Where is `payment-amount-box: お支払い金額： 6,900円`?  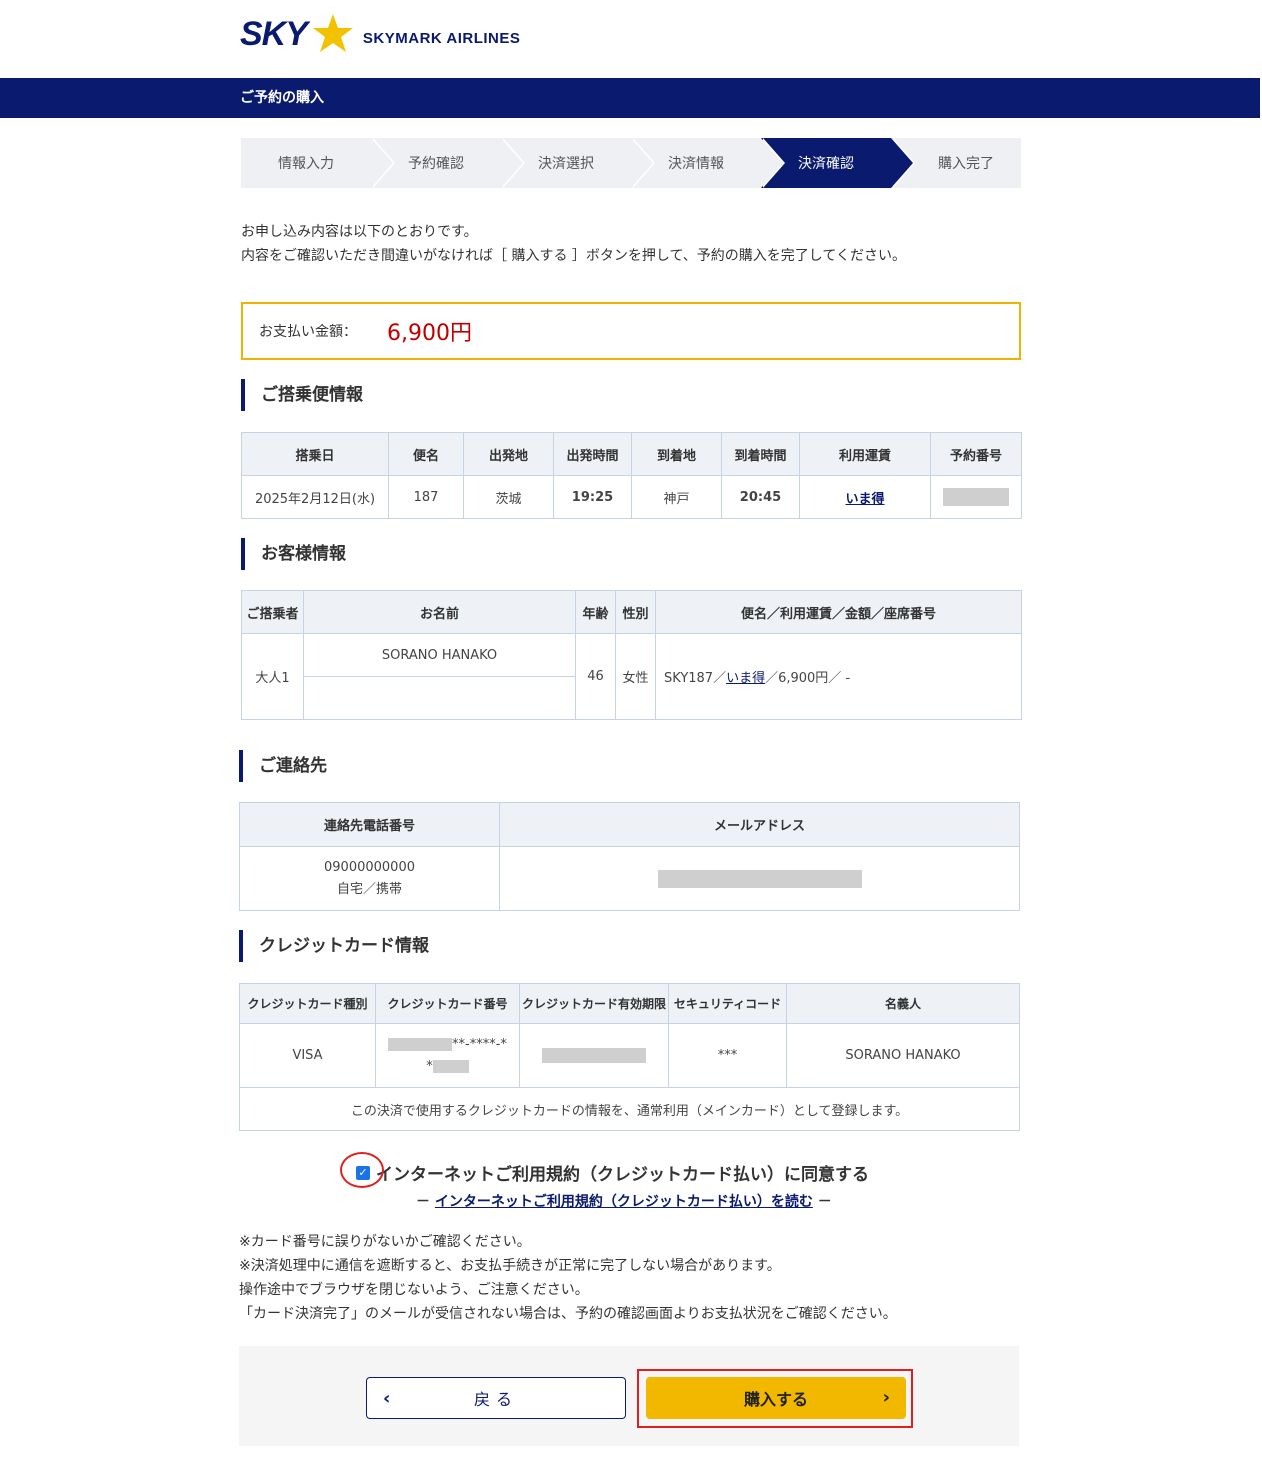
payment-amount-box: お支払い金額： 6,900円 is located at coordinates (631, 331).